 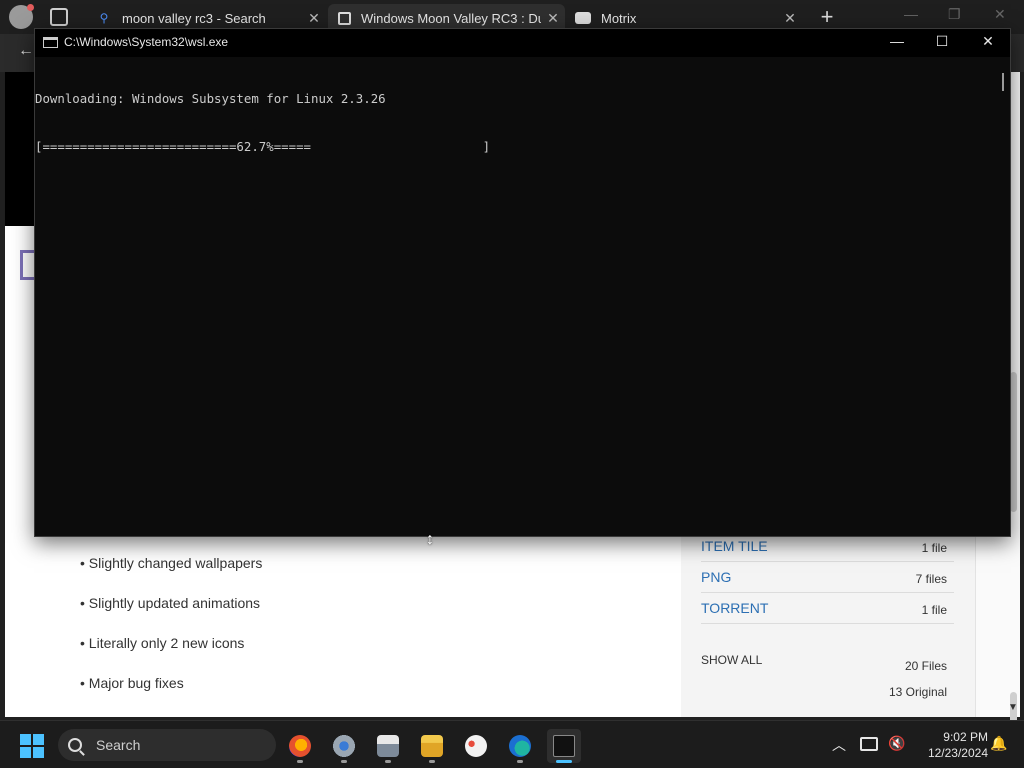 What do you see at coordinates (263, 146) in the screenshot?
I see `progress-bar-line: [==========================62.7%===== ]` at bounding box center [263, 146].